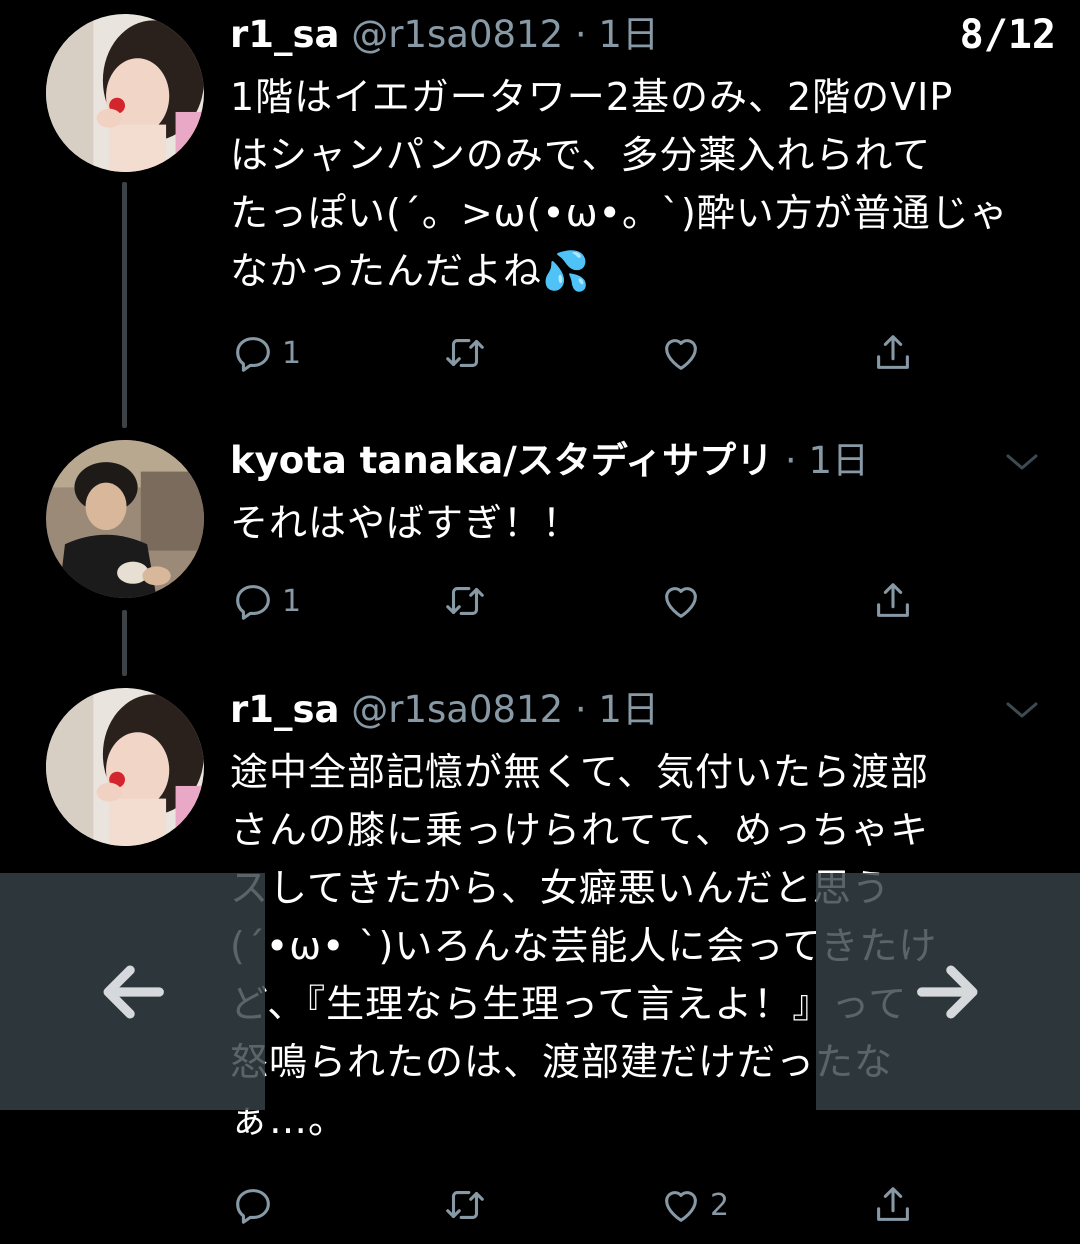  What do you see at coordinates (406, 523) in the screenshot?
I see `tweet-text: それはやばすぎ！！` at bounding box center [406, 523].